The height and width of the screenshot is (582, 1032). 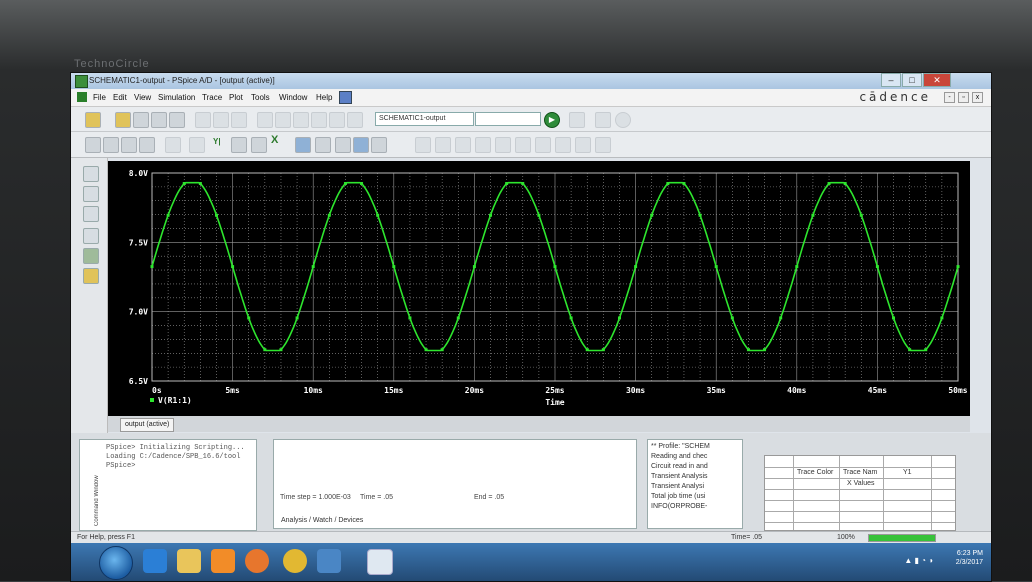 I want to click on toolbar-plot: Y| X, so click(x=531, y=145).